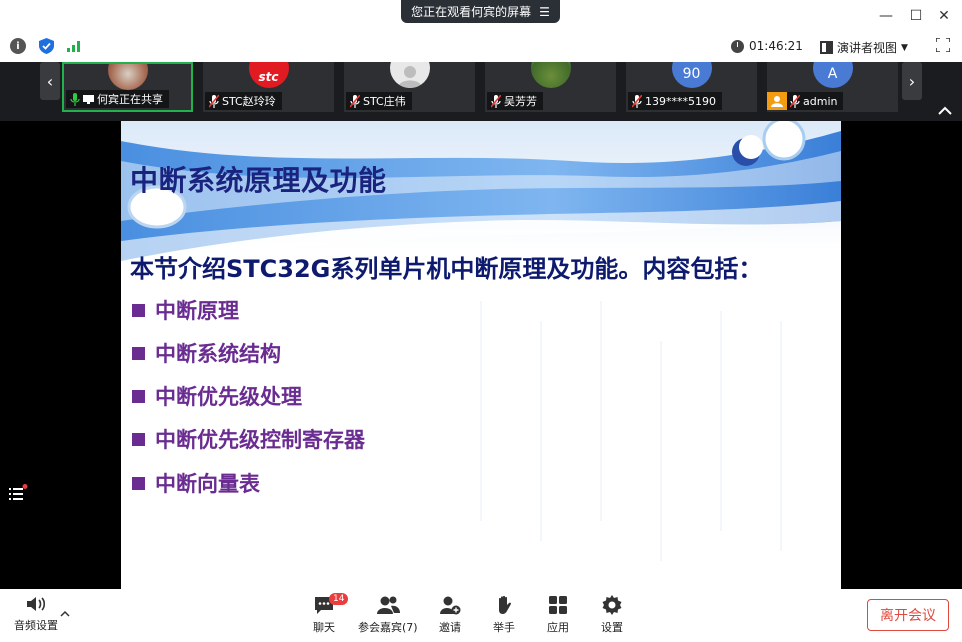 This screenshot has height=642, width=962. I want to click on chat-label: 聊天, so click(324, 627).